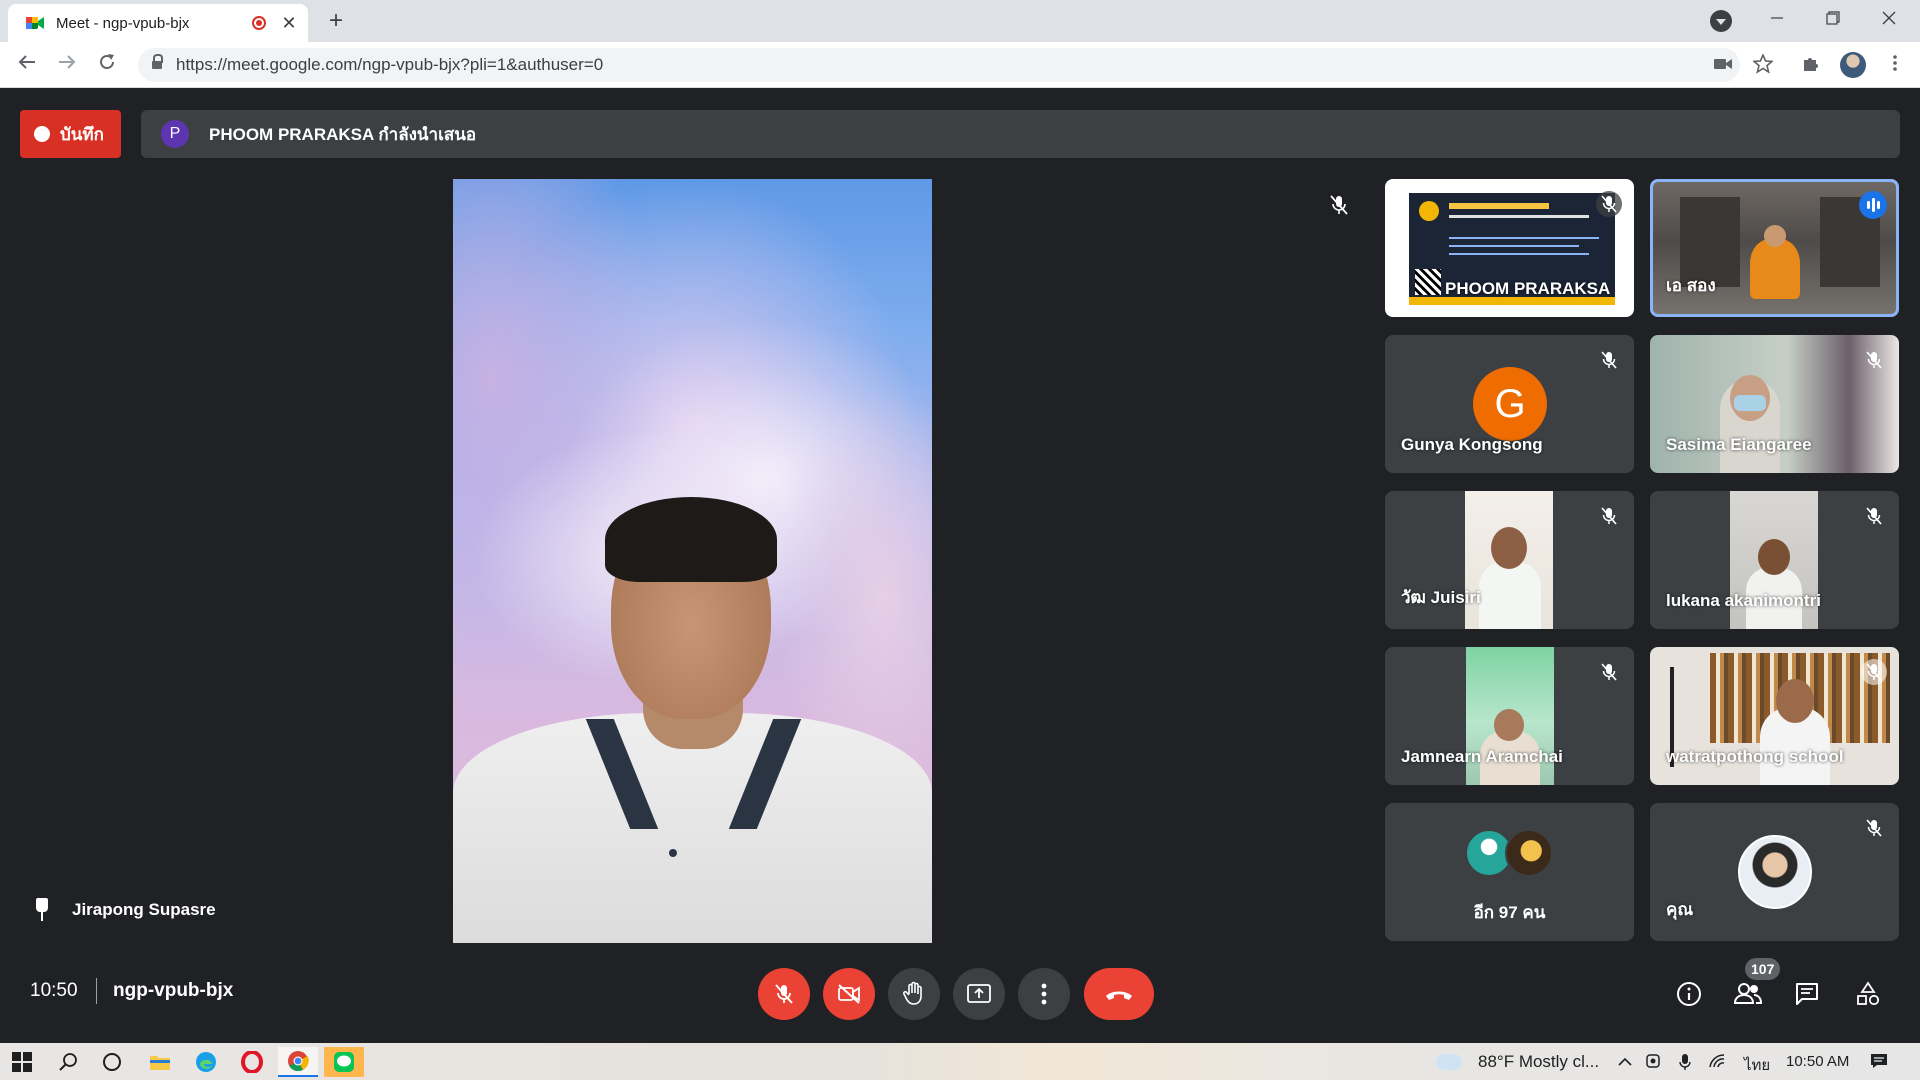 The image size is (1920, 1080). I want to click on more-vert-icon, so click(1044, 994).